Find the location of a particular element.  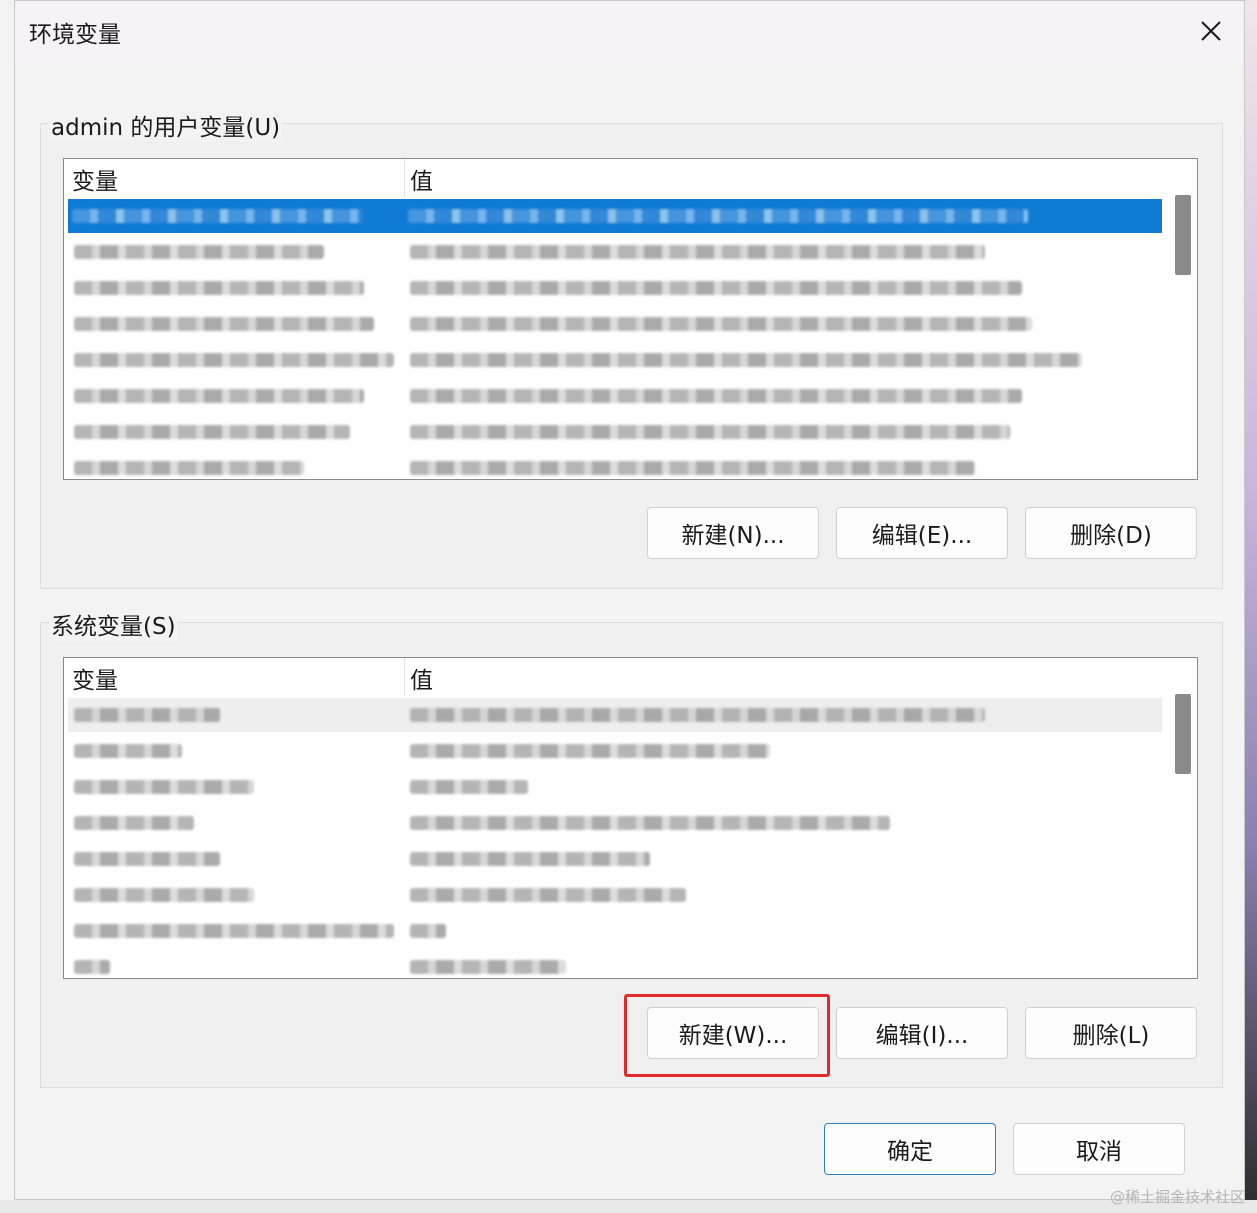

user-variables-label: admin 的用户变量(U) is located at coordinates (166, 125).